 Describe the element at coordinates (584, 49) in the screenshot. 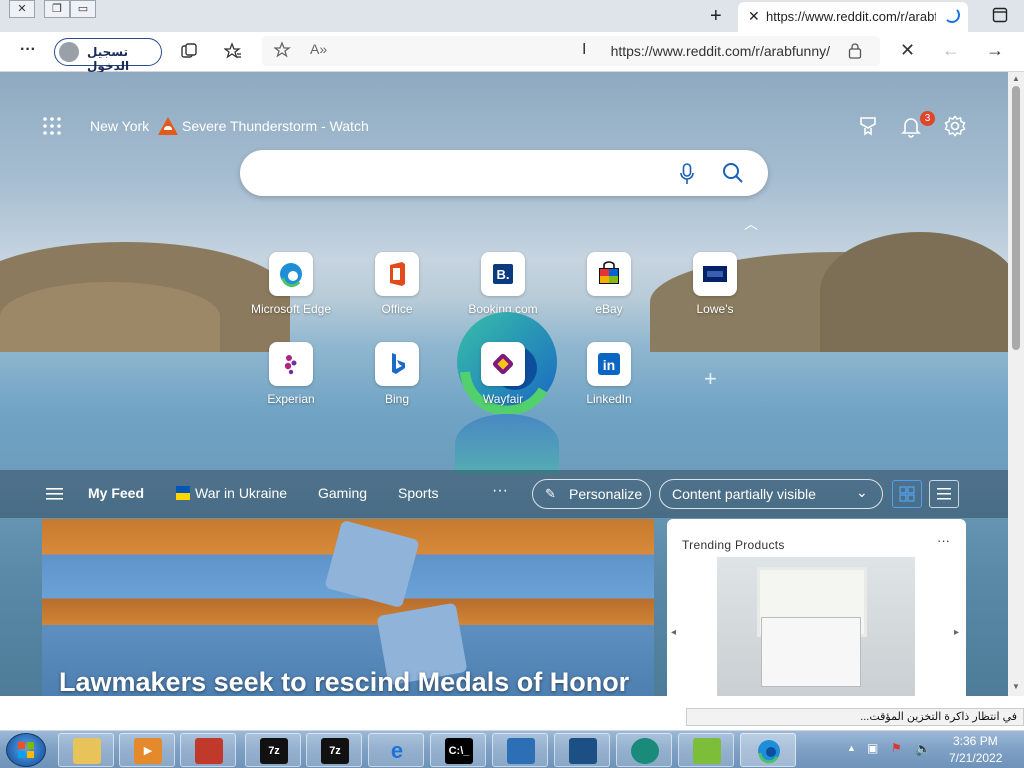

I see `text-cursor-icon: I` at that location.